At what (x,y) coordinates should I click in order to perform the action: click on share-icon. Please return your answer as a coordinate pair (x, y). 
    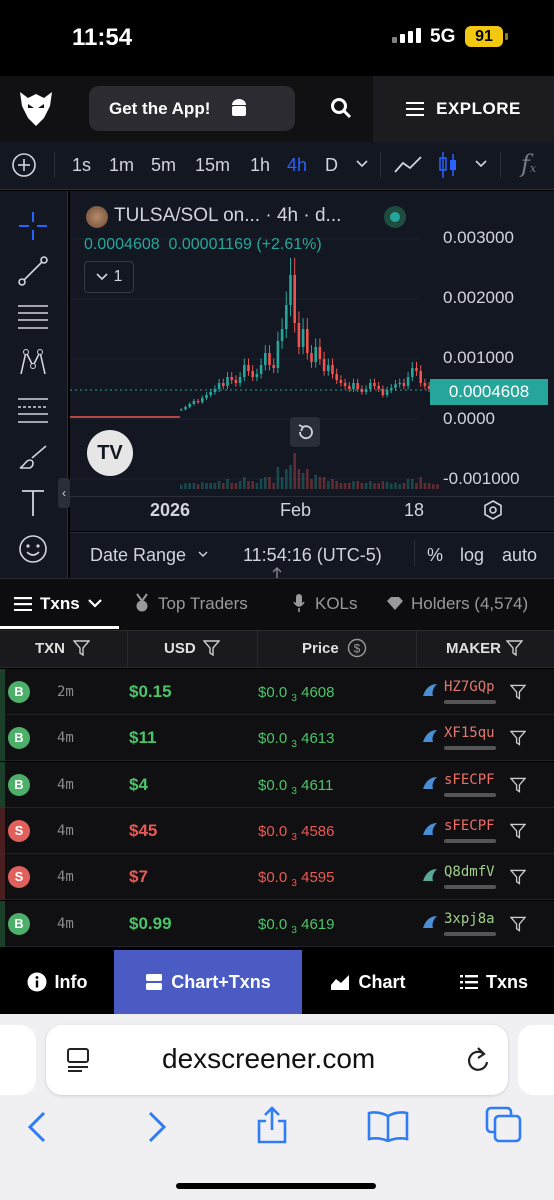
    Looking at the image, I should click on (272, 1125).